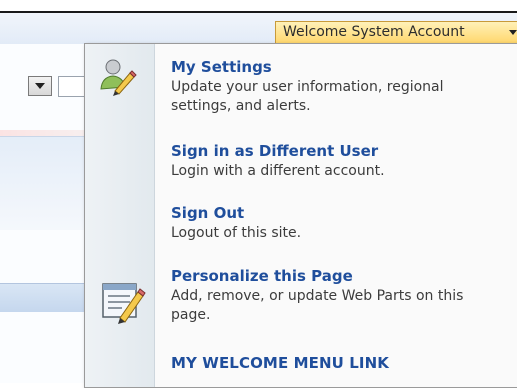 This screenshot has width=517, height=388. I want to click on menu-item-title: MY WELCOME MENU LINK, so click(280, 363).